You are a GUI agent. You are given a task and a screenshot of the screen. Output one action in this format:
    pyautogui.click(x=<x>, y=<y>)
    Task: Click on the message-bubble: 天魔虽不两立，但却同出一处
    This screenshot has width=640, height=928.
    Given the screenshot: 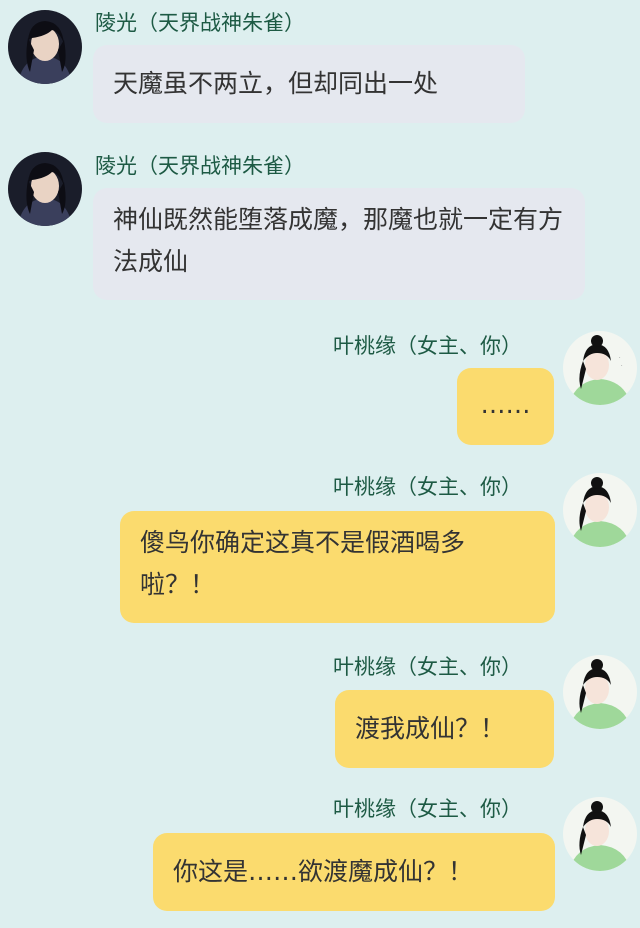 What is the action you would take?
    pyautogui.click(x=309, y=84)
    